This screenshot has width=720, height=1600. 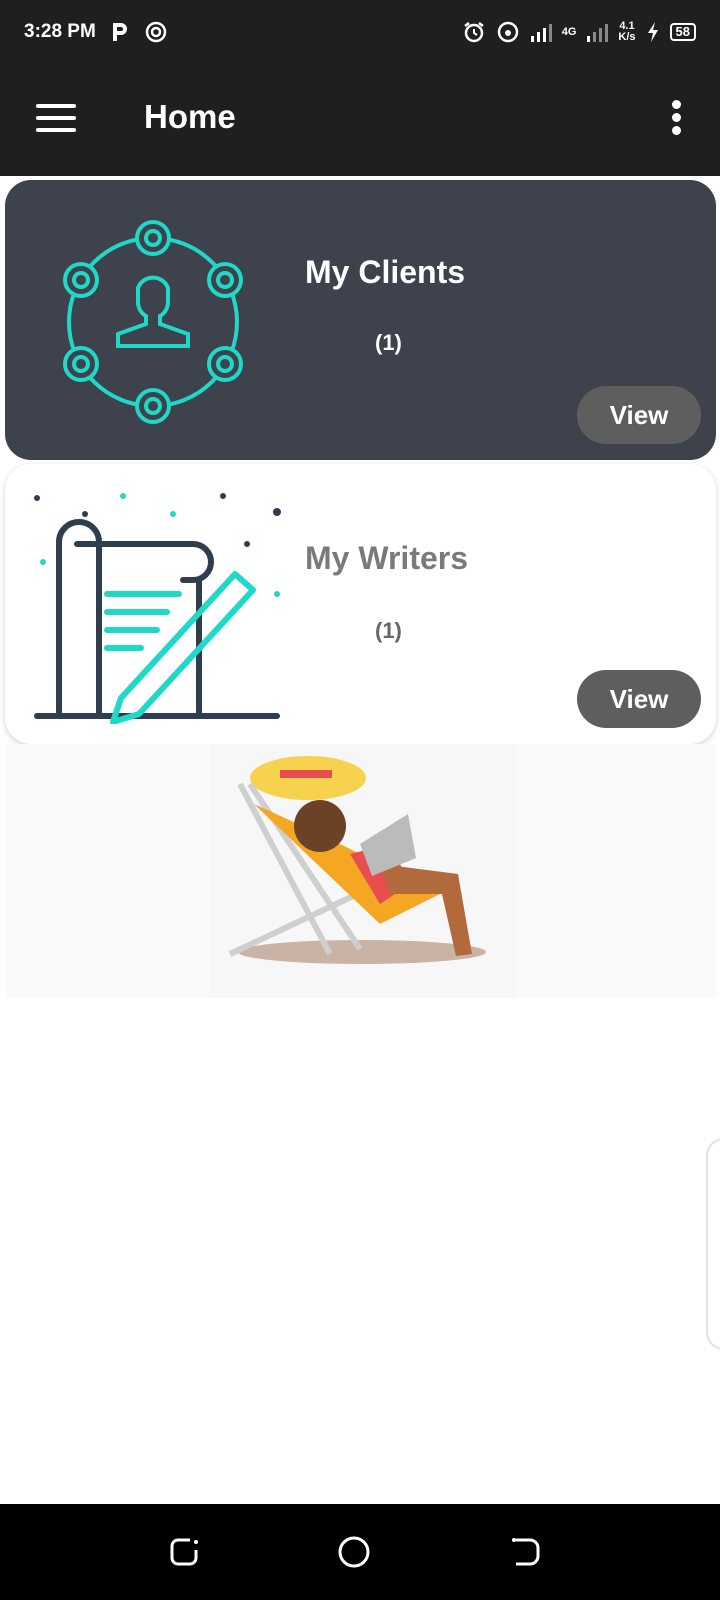 I want to click on status-right: 4G 4.1 K/s 58, so click(x=579, y=32).